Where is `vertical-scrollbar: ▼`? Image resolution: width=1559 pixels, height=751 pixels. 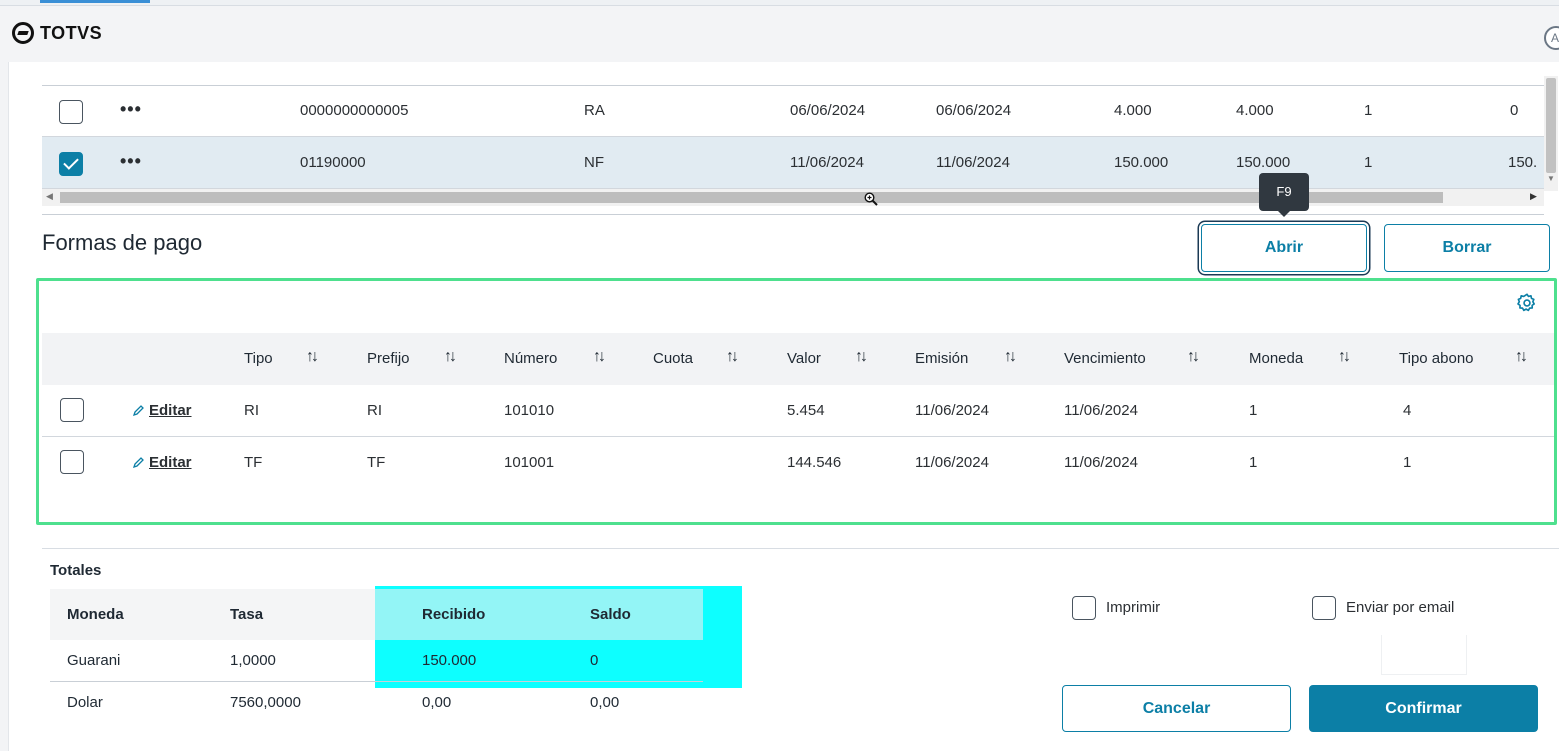
vertical-scrollbar: ▼ is located at coordinates (1551, 133).